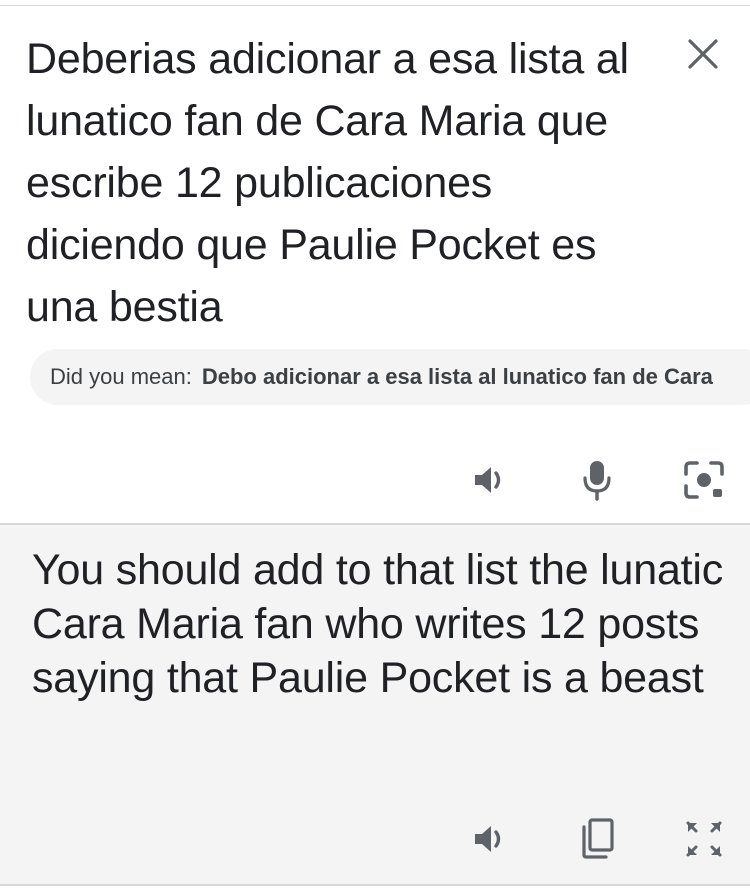 This screenshot has height=896, width=750. What do you see at coordinates (375, 5) in the screenshot?
I see `top-divider` at bounding box center [375, 5].